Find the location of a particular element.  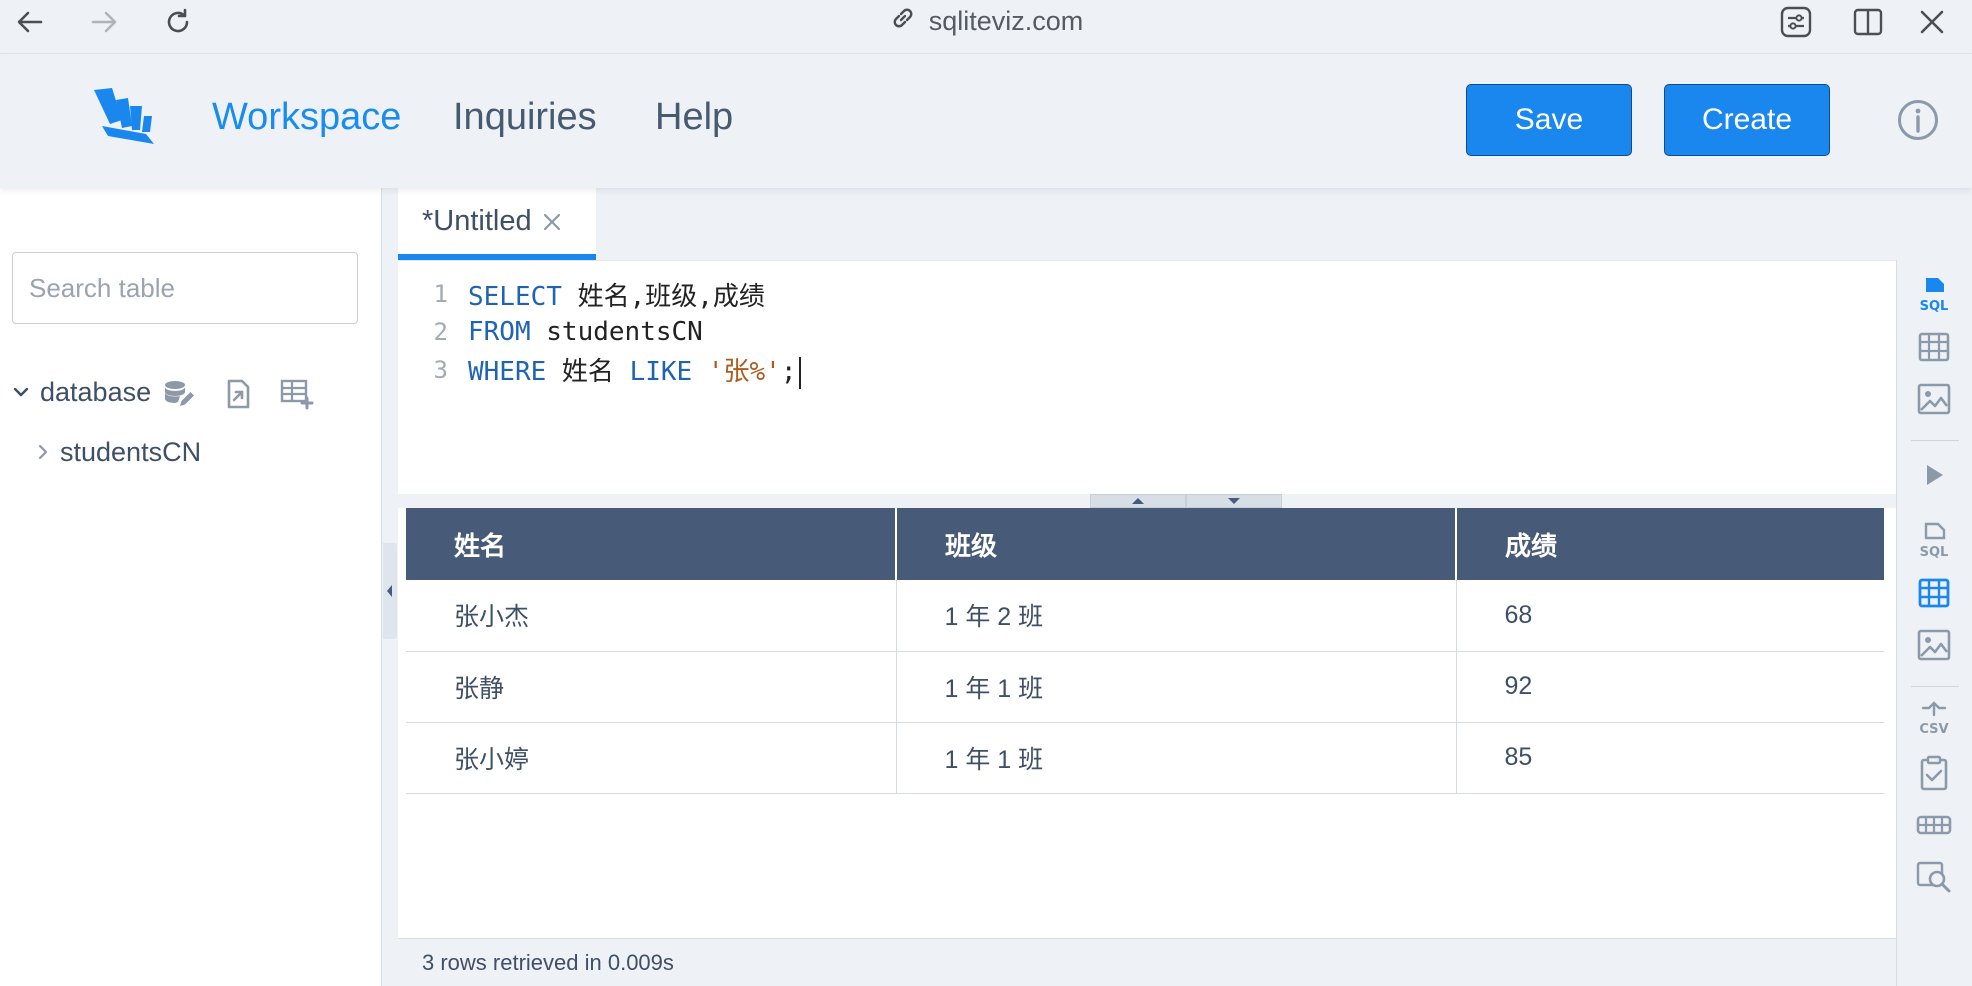

status-text: 3 rows retrieved in 0.009s is located at coordinates (548, 962).